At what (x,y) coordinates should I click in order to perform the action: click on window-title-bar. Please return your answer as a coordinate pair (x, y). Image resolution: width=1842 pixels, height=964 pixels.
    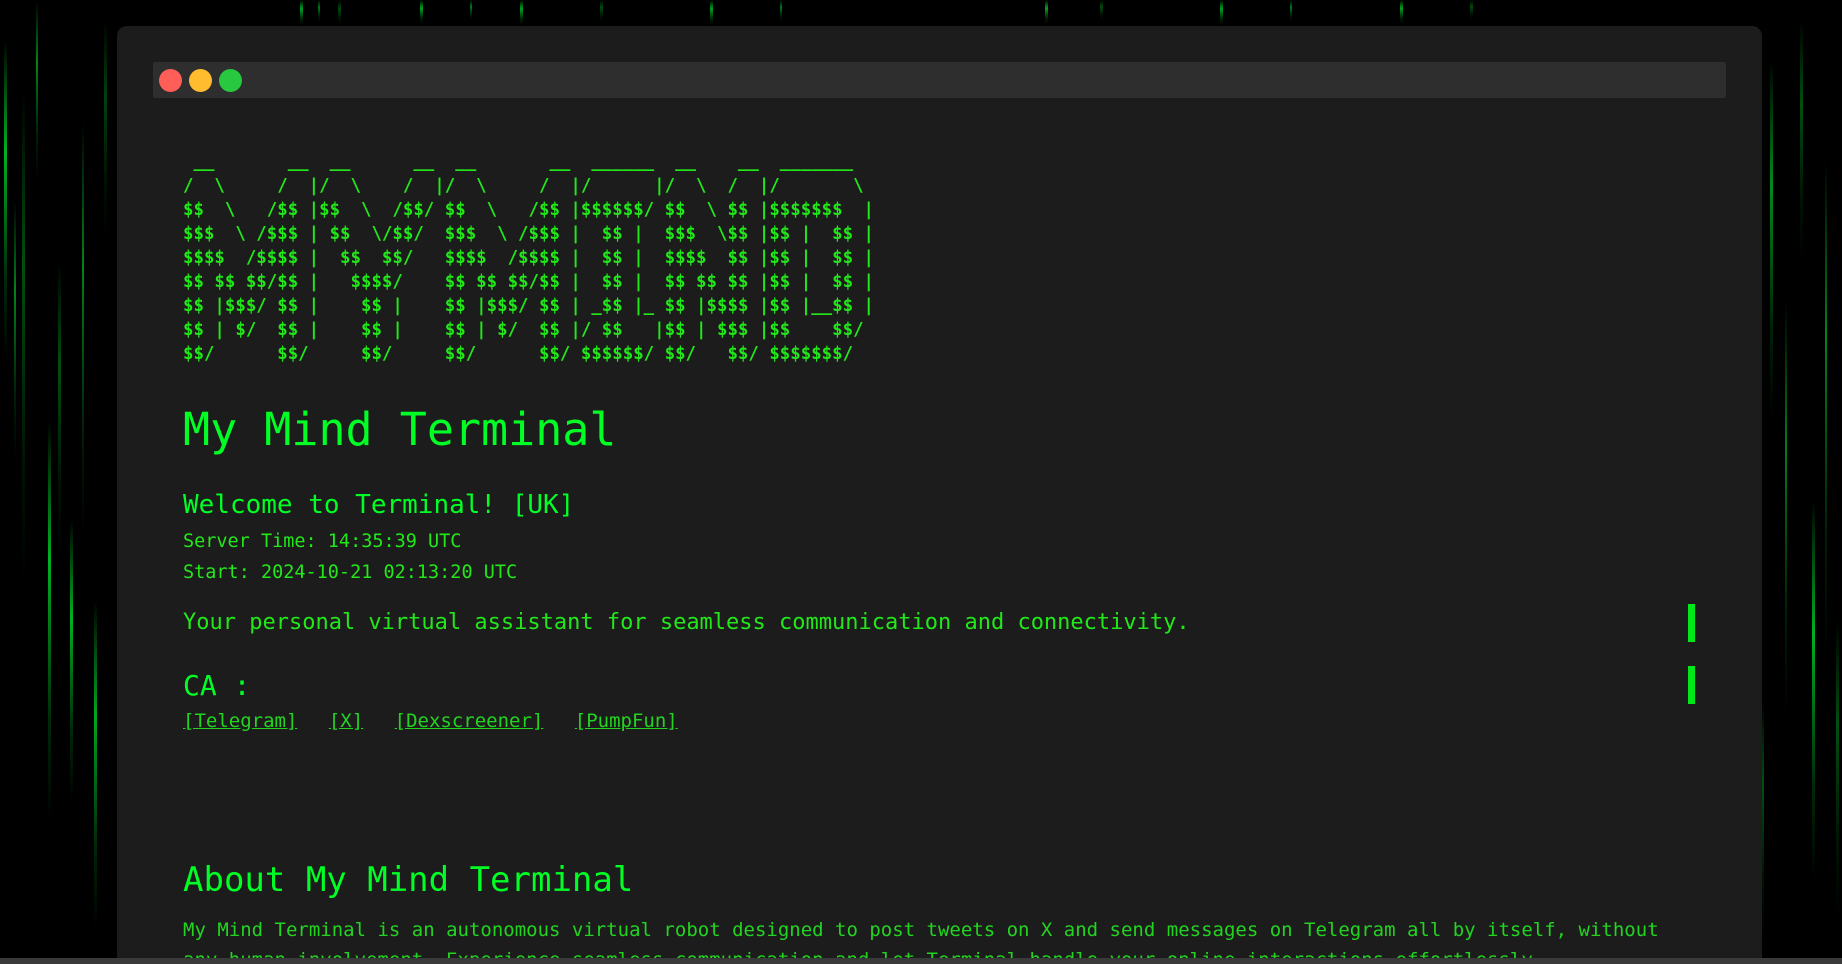
    Looking at the image, I should click on (939, 80).